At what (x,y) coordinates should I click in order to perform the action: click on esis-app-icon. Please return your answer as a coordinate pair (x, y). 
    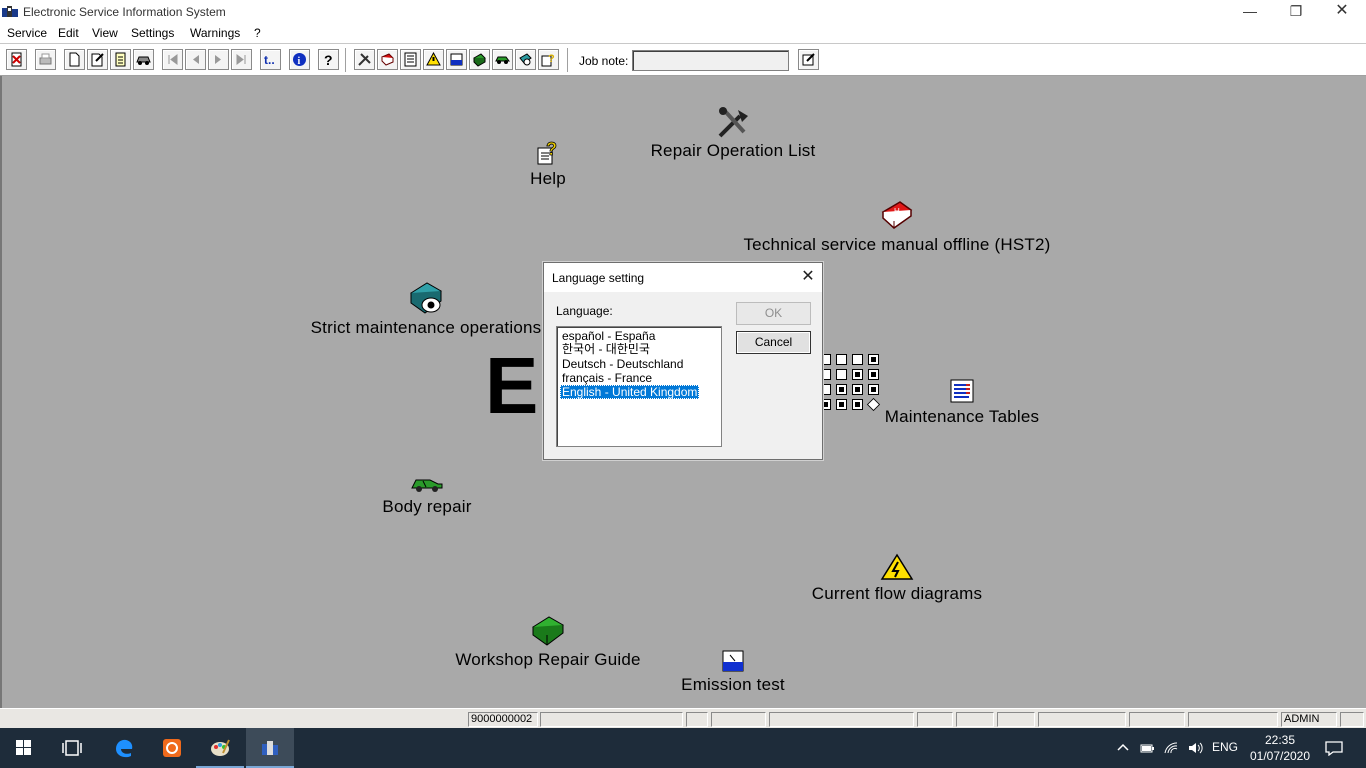
    Looking at the image, I should click on (270, 748).